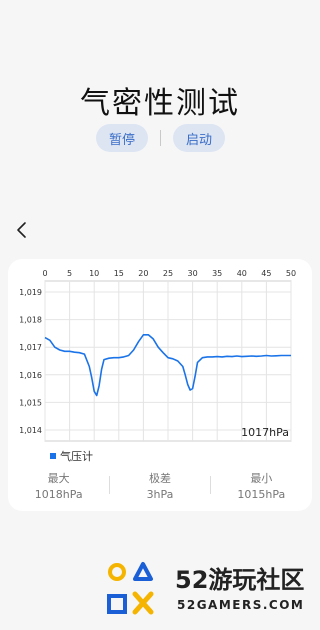 The width and height of the screenshot is (320, 630). Describe the element at coordinates (160, 138) in the screenshot. I see `button-divider` at that location.